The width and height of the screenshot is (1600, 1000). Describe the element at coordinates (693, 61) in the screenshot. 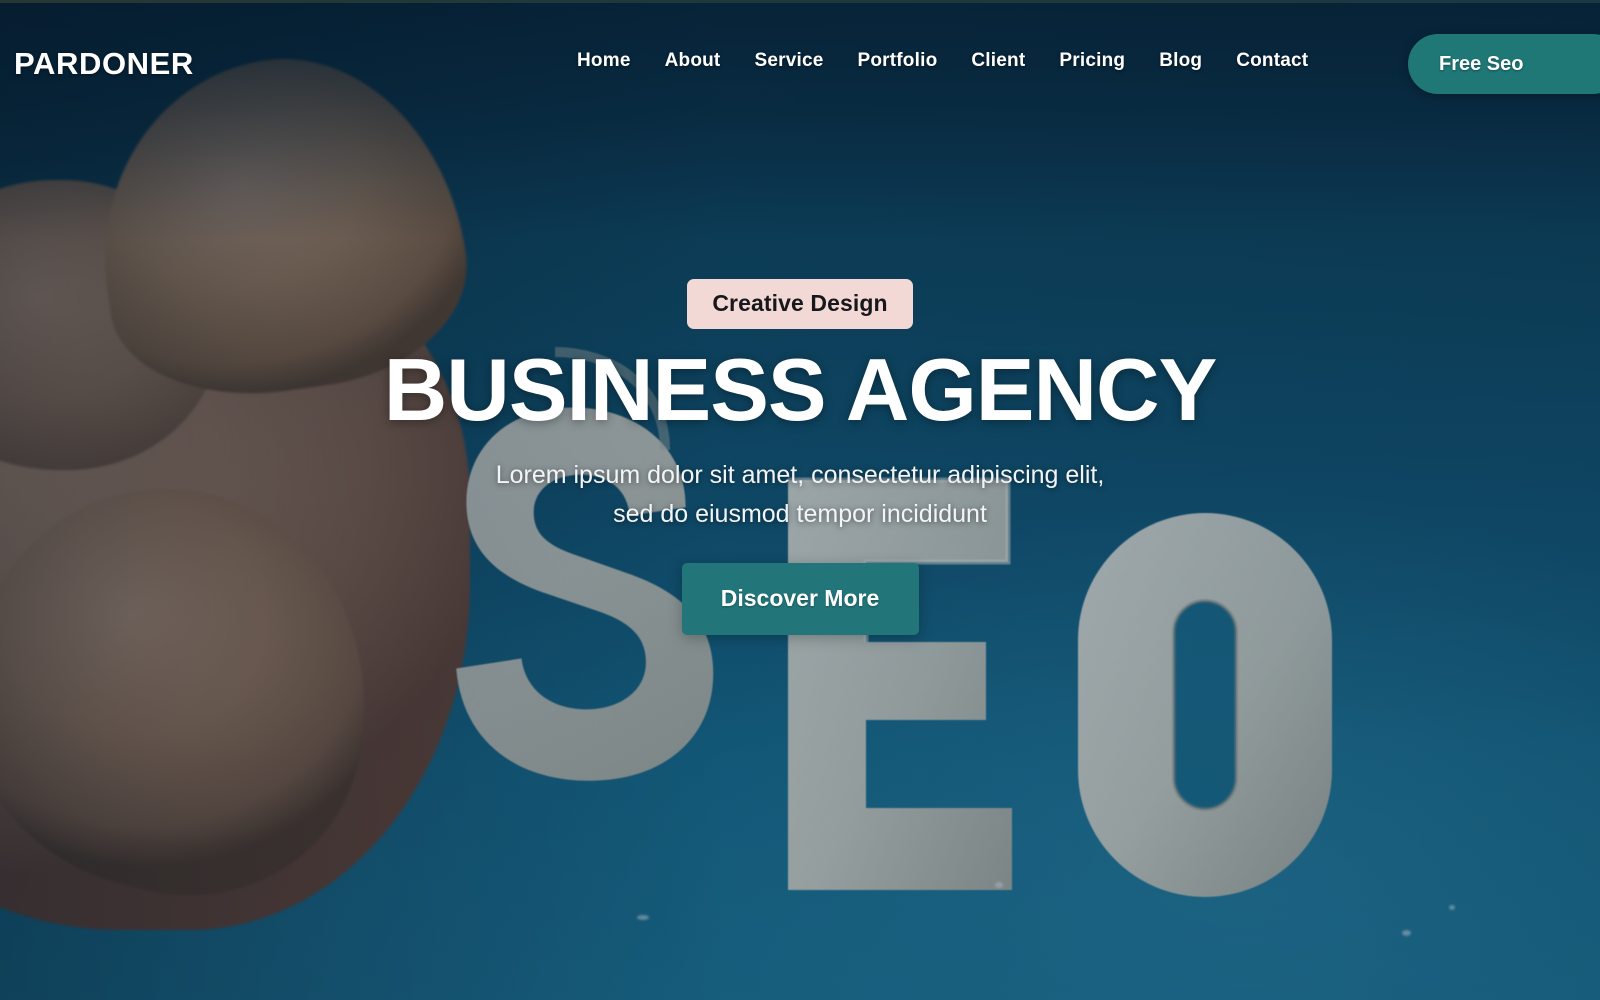

I see `nav-item-about: About` at that location.